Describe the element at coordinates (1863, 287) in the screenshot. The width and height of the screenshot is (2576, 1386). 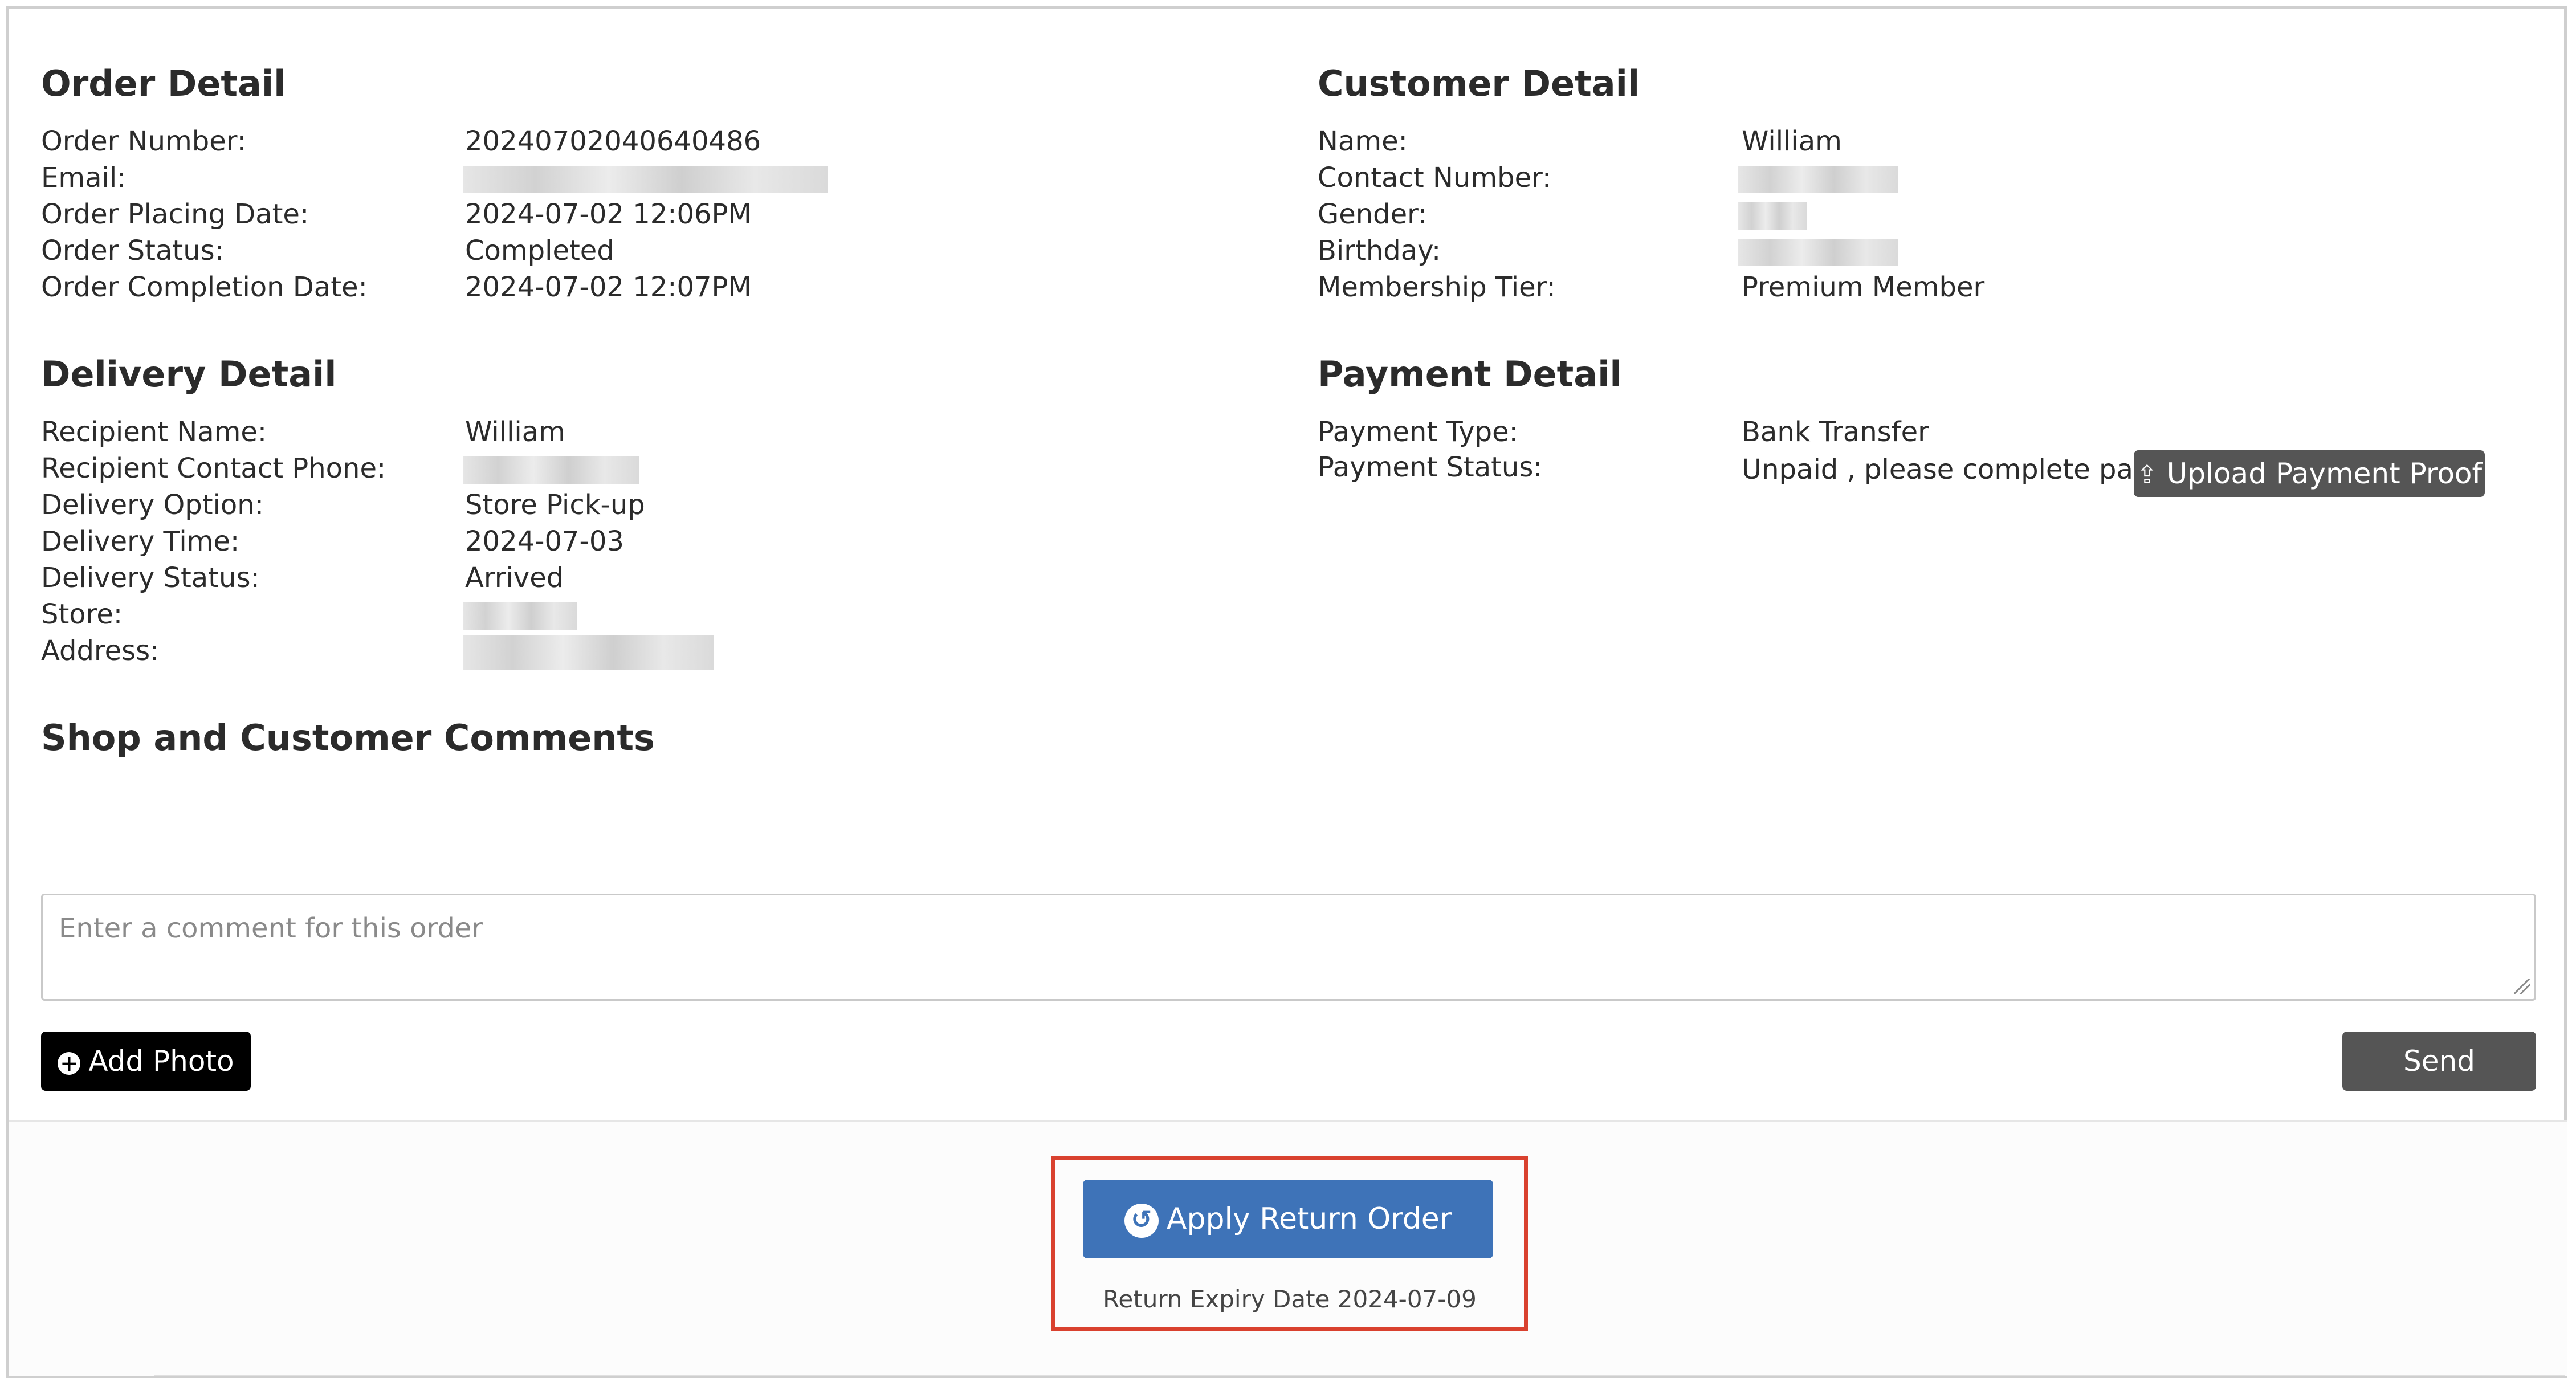
I see `membership-tier-value: Premium Member` at that location.